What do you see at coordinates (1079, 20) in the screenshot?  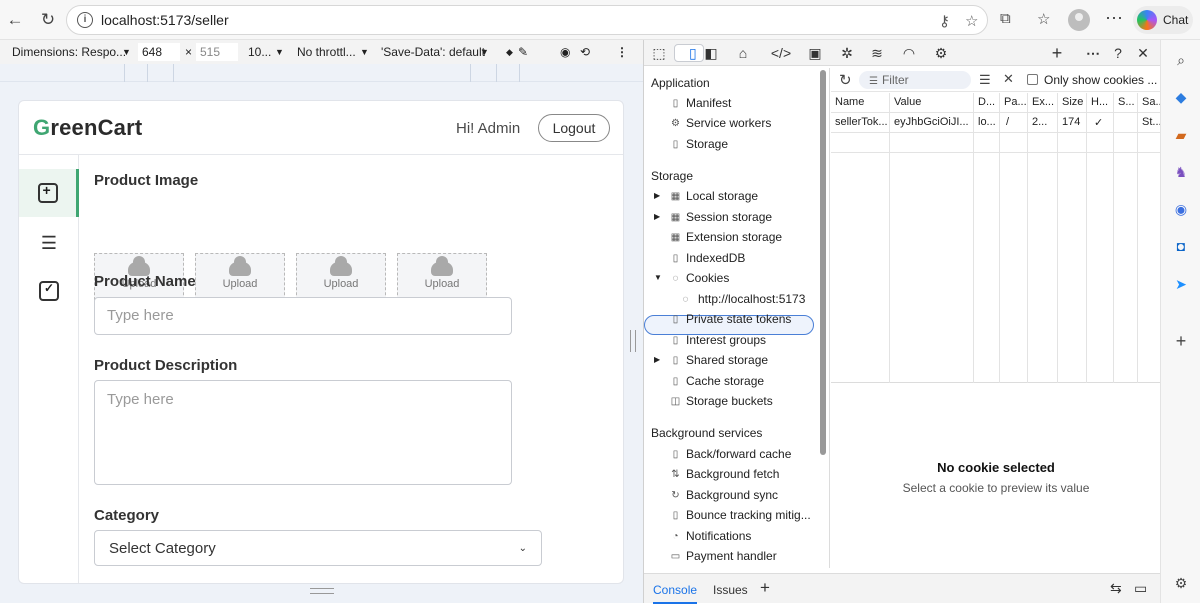 I see `profile-avatar` at bounding box center [1079, 20].